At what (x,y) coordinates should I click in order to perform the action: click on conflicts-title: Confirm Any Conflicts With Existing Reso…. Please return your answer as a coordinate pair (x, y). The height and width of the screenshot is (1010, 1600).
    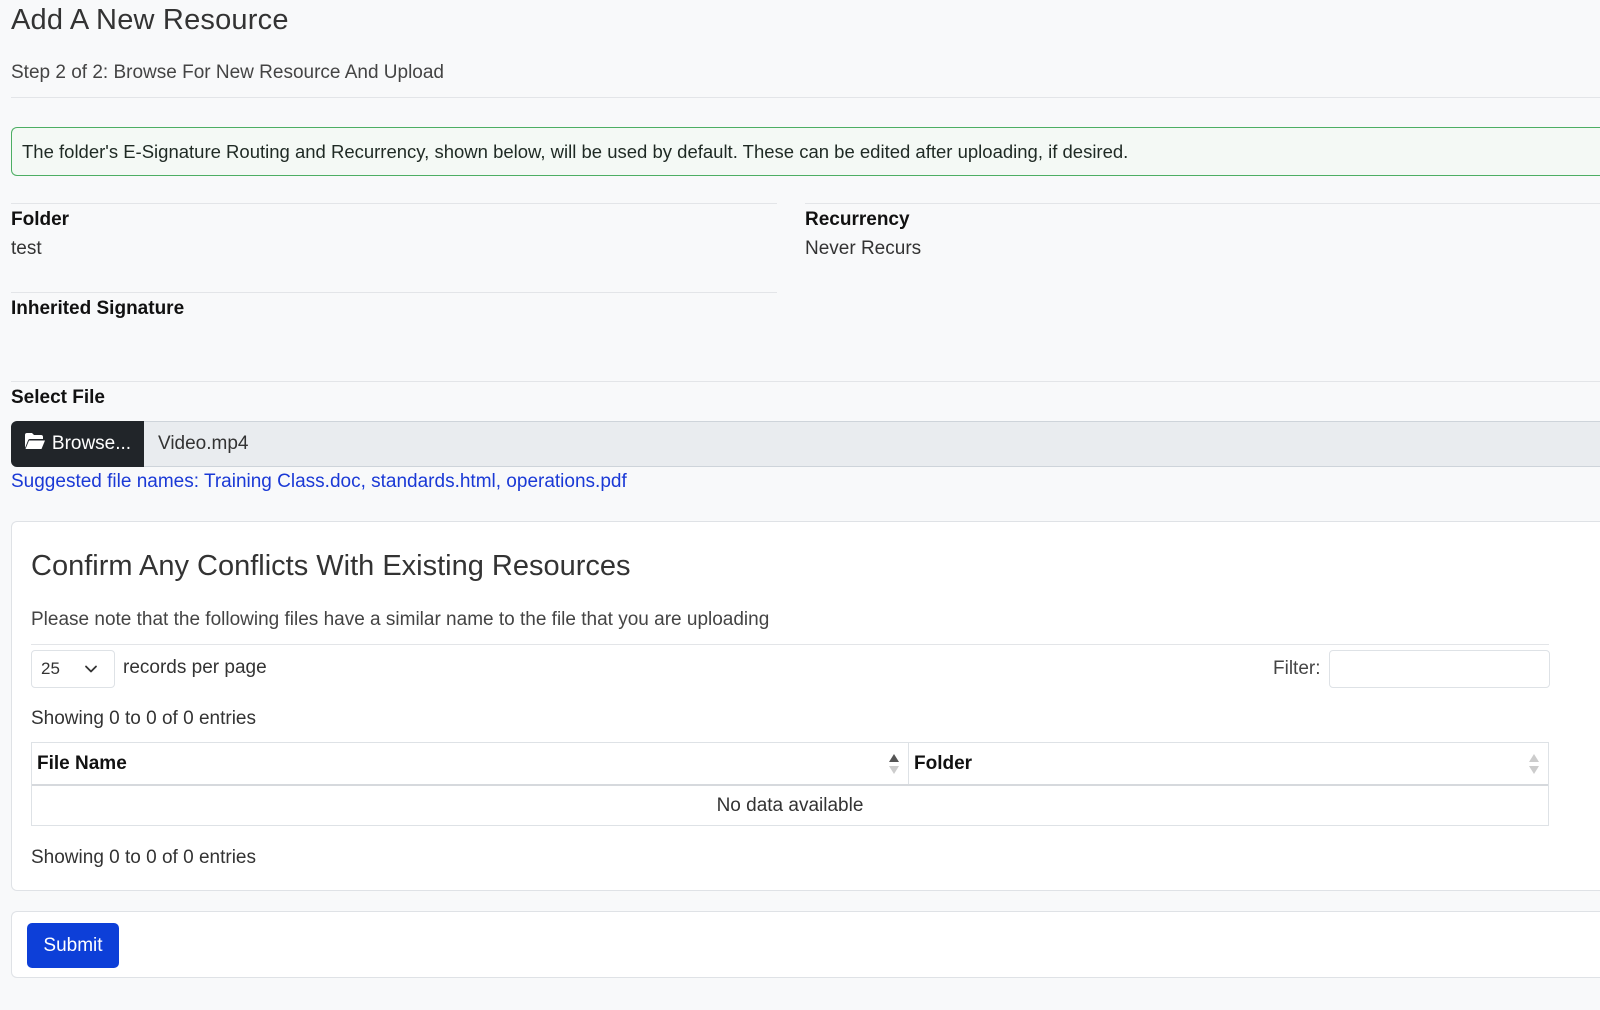
    Looking at the image, I should click on (331, 566).